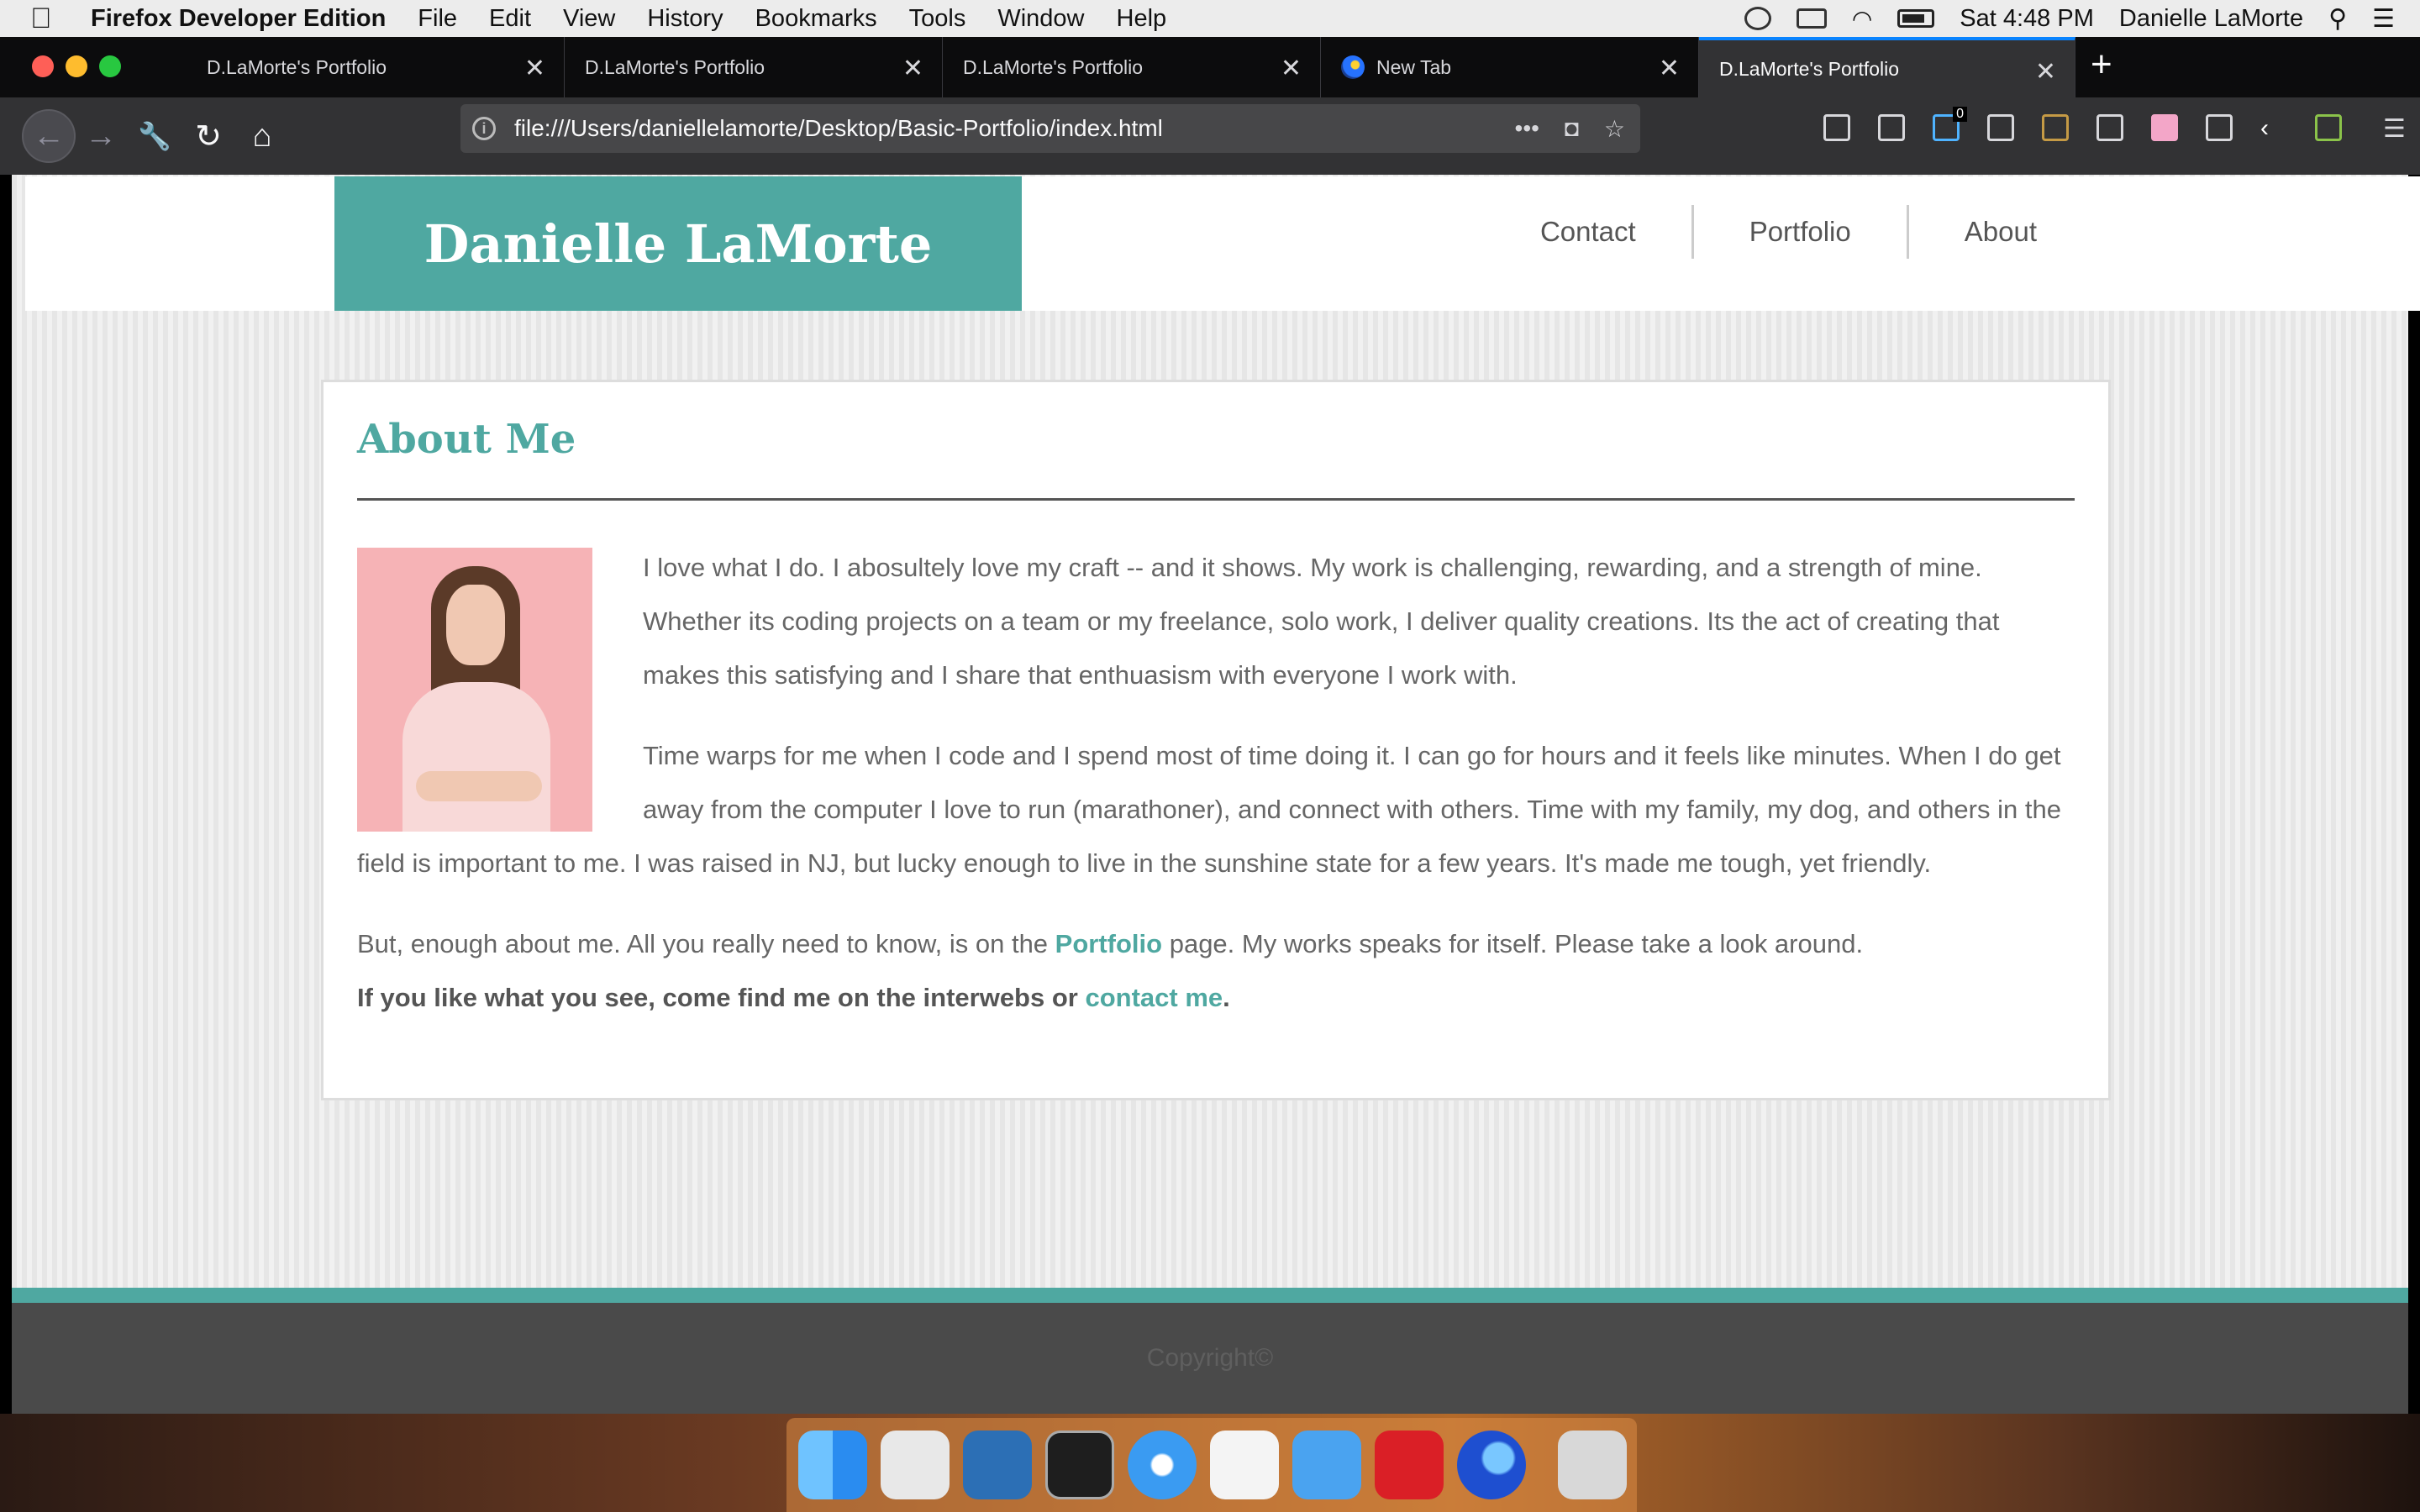 The height and width of the screenshot is (1512, 2420). What do you see at coordinates (1950, 124) in the screenshot?
I see `ghostery-extension-icon: 0` at bounding box center [1950, 124].